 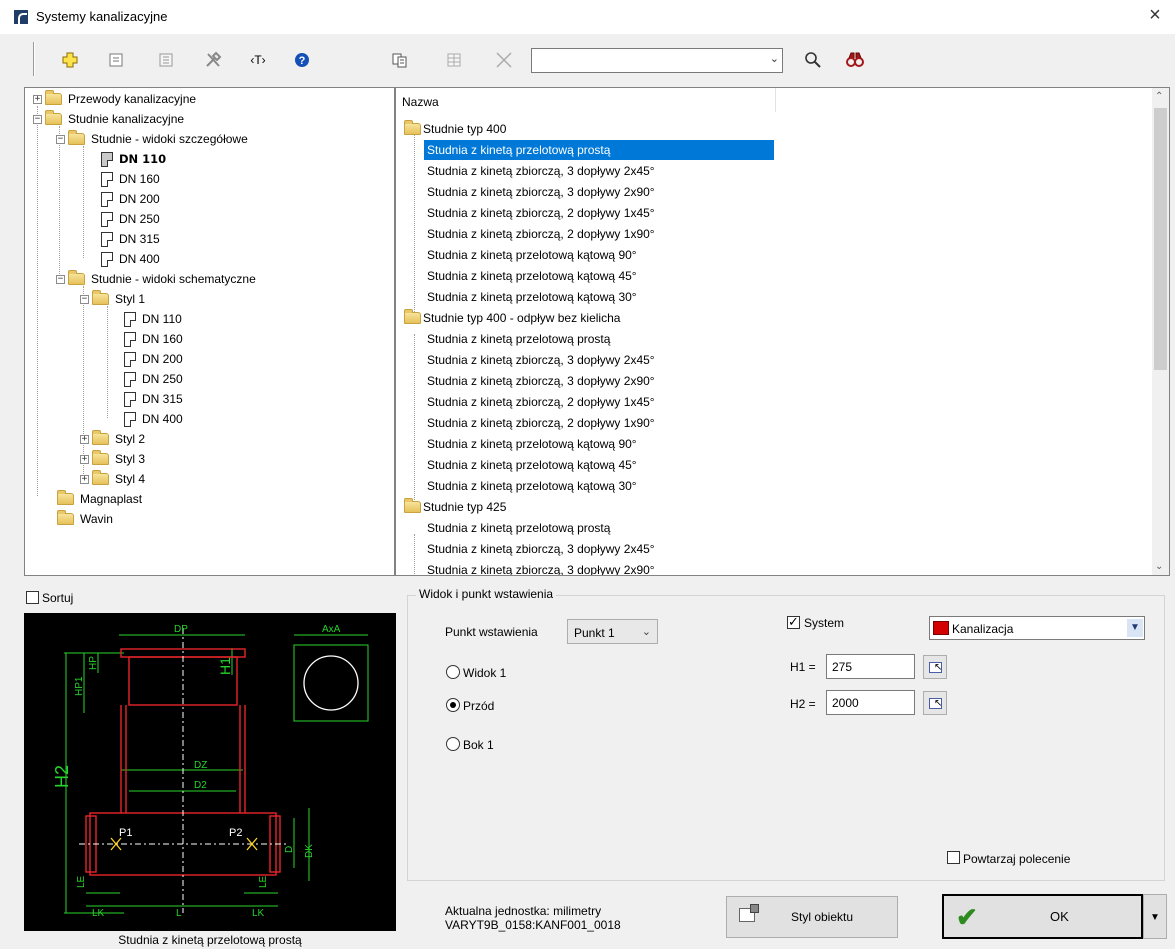 What do you see at coordinates (870, 702) in the screenshot?
I see `h2-input: 2000` at bounding box center [870, 702].